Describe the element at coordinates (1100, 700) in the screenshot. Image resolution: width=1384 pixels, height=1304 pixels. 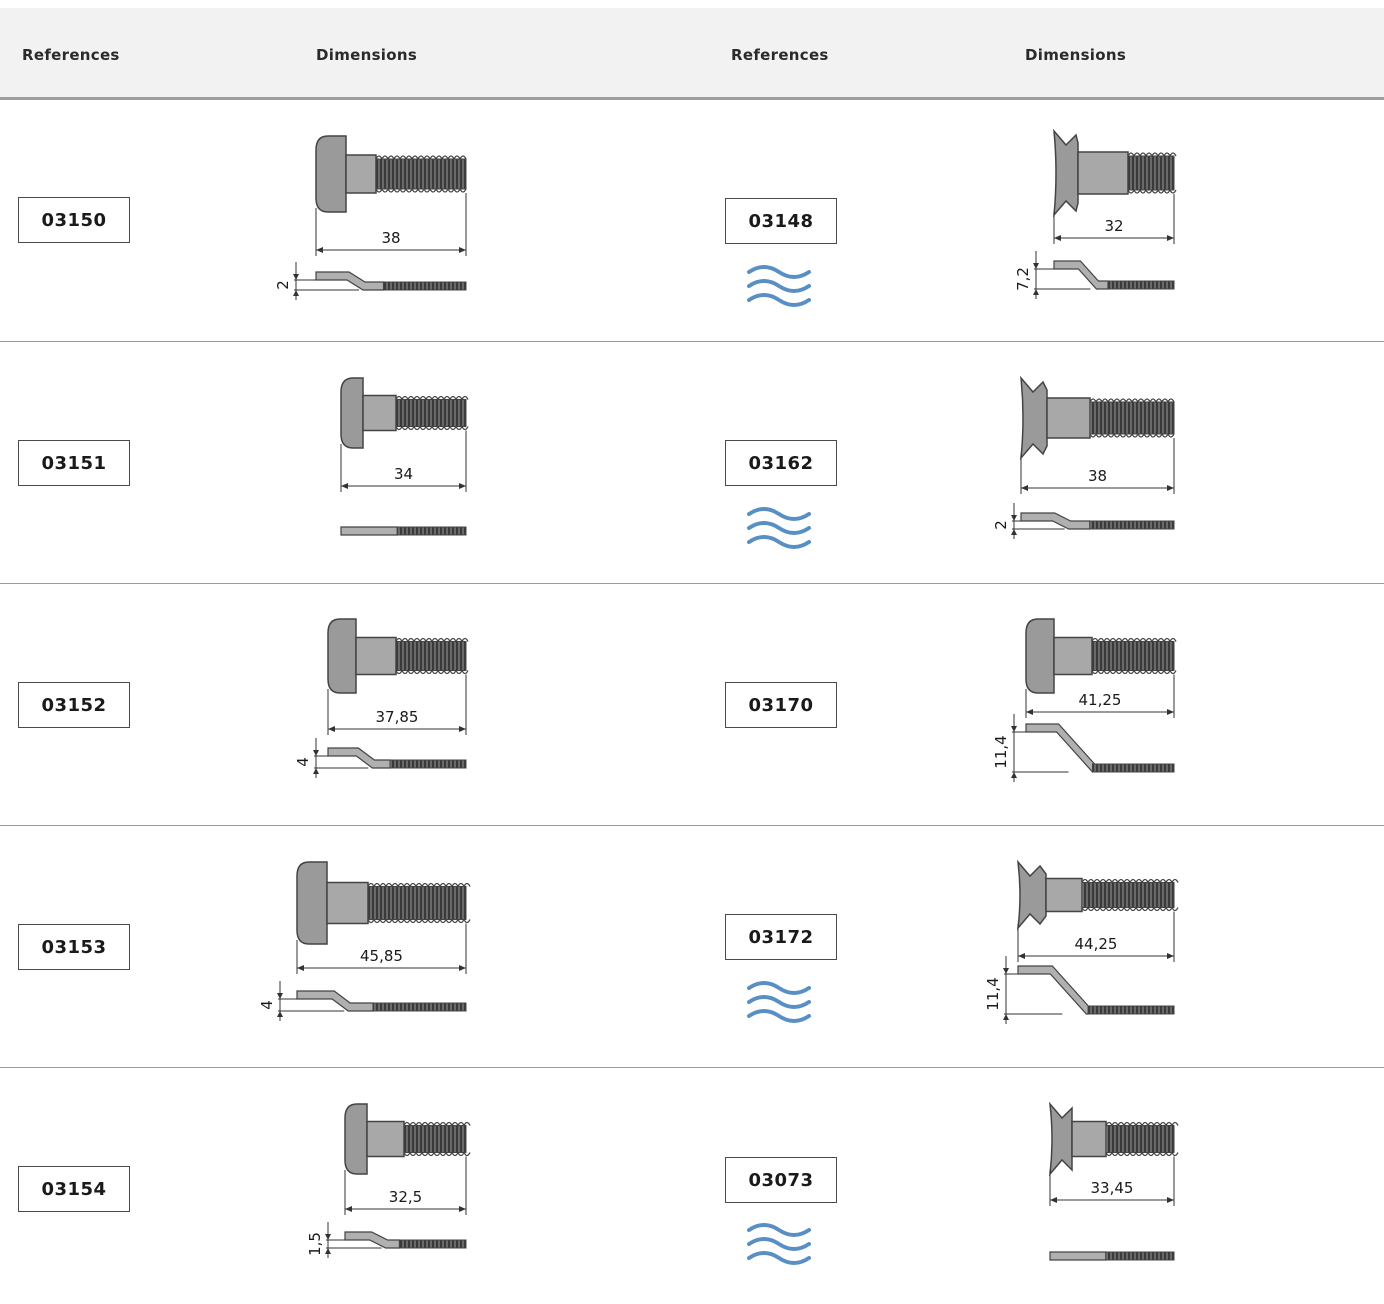
I see `length-dimension-label: 41,25` at that location.